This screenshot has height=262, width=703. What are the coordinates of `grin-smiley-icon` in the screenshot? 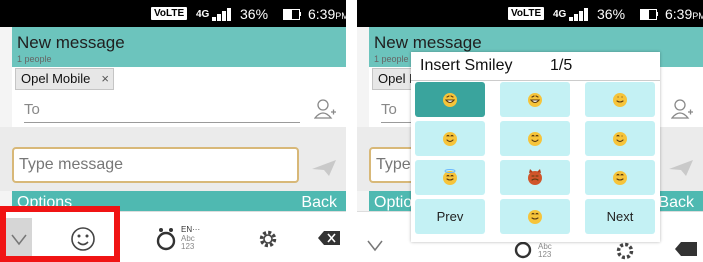 It's located at (620, 178).